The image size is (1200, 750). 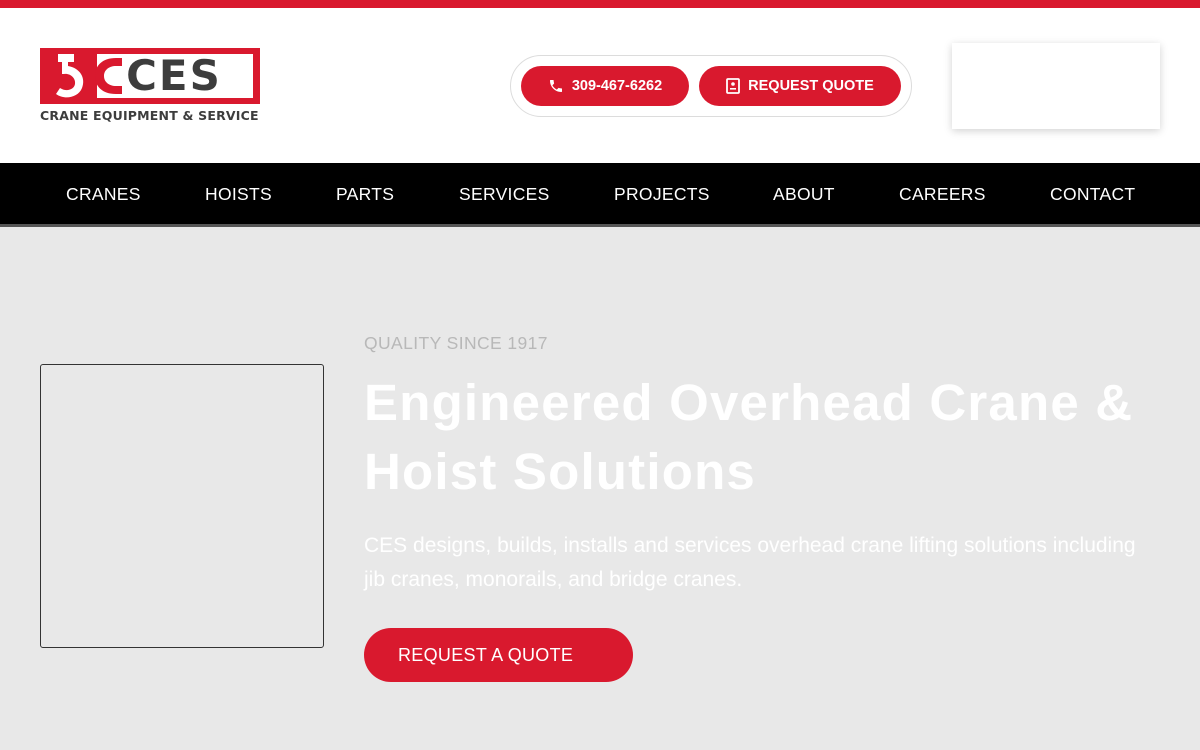 What do you see at coordinates (149, 115) in the screenshot?
I see `logo-tagline: CRANE EQUIPMENT & SERVICE` at bounding box center [149, 115].